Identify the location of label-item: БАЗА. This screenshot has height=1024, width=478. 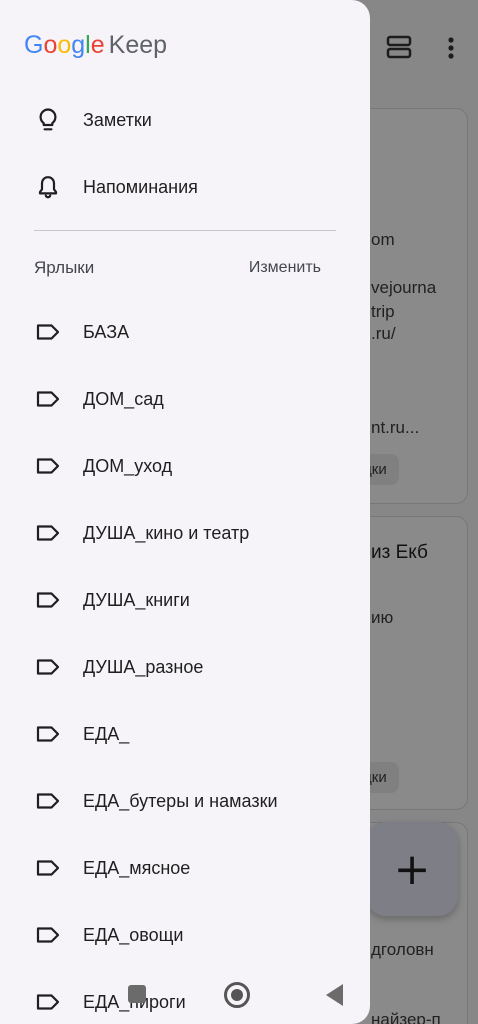
(185, 332).